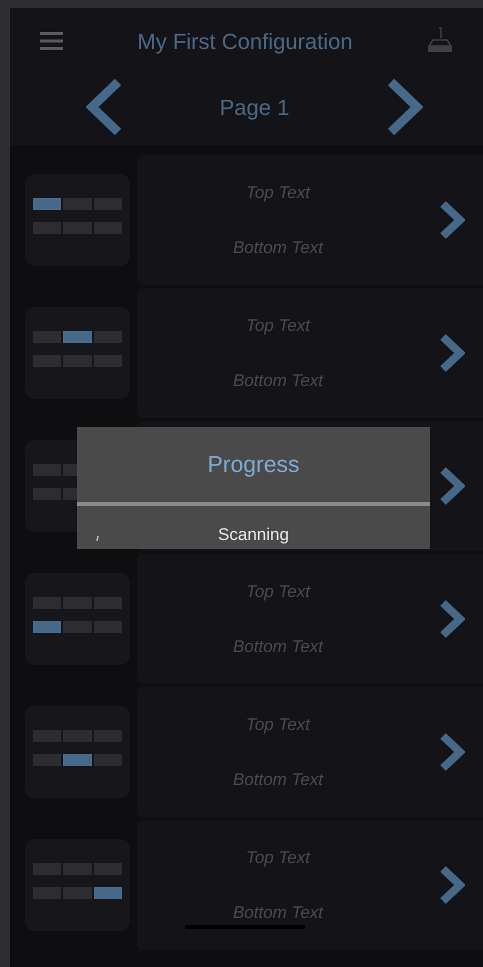  I want to click on menu-icon, so click(51, 41).